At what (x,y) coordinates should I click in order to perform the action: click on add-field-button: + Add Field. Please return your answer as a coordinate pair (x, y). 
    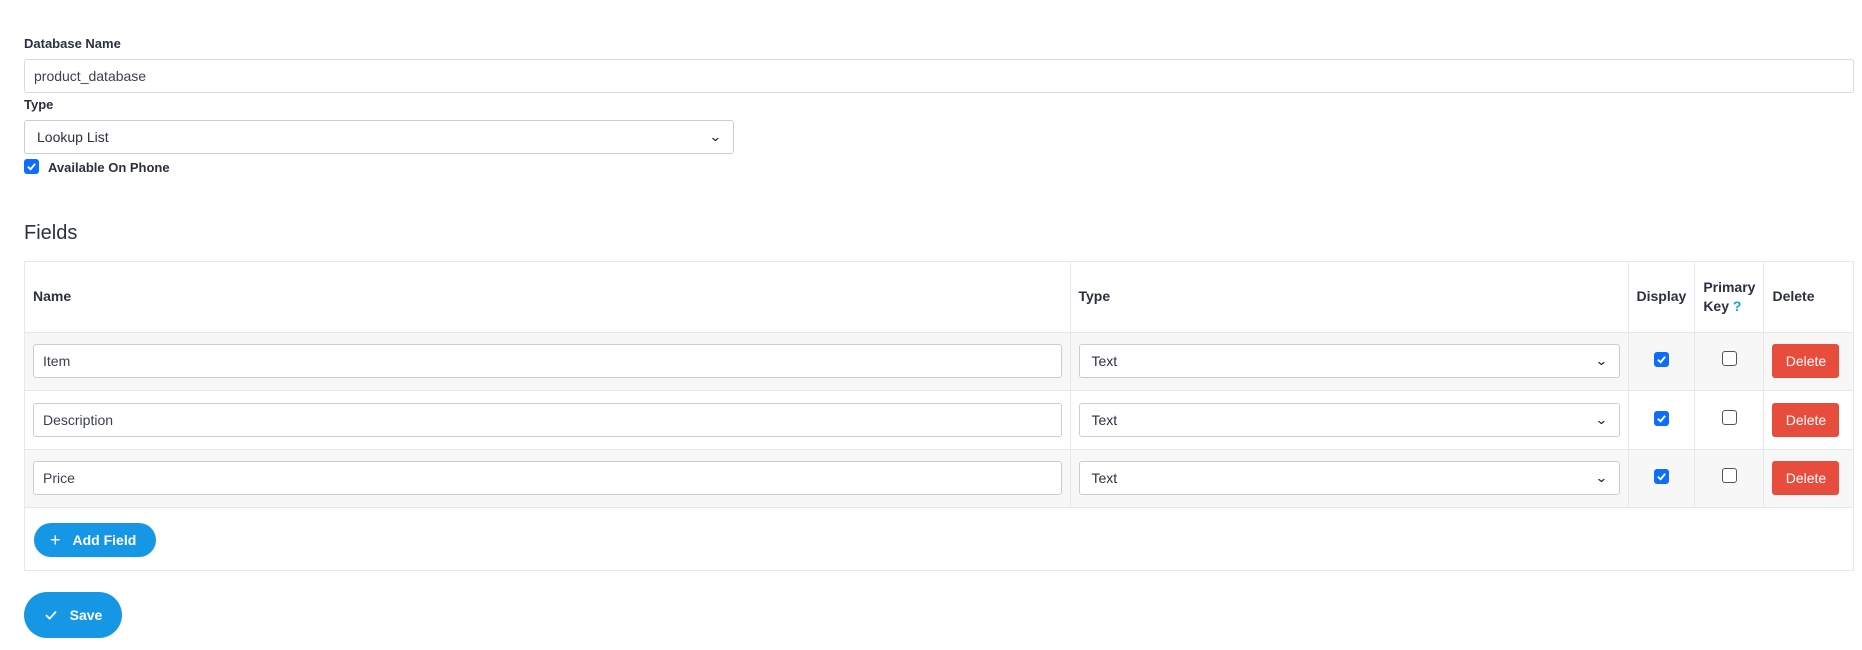
    Looking at the image, I should click on (95, 540).